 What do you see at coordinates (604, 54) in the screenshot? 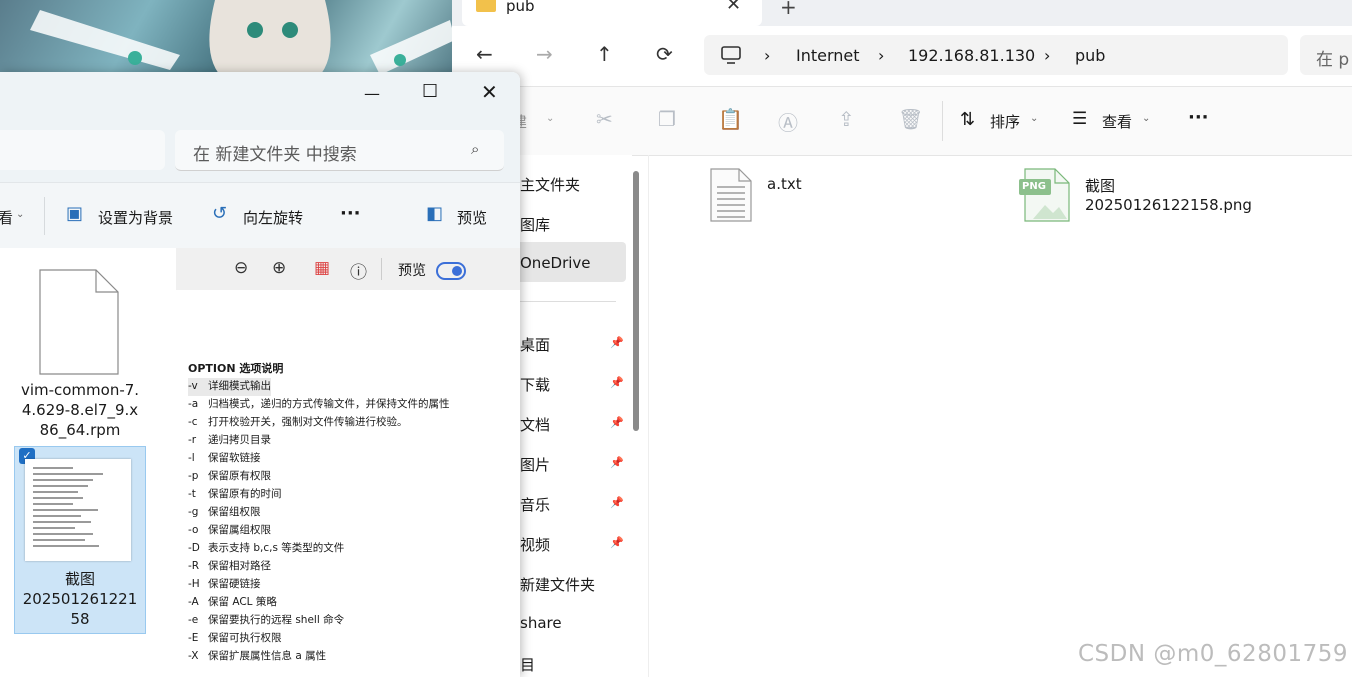
I see `up-icon: ↑` at bounding box center [604, 54].